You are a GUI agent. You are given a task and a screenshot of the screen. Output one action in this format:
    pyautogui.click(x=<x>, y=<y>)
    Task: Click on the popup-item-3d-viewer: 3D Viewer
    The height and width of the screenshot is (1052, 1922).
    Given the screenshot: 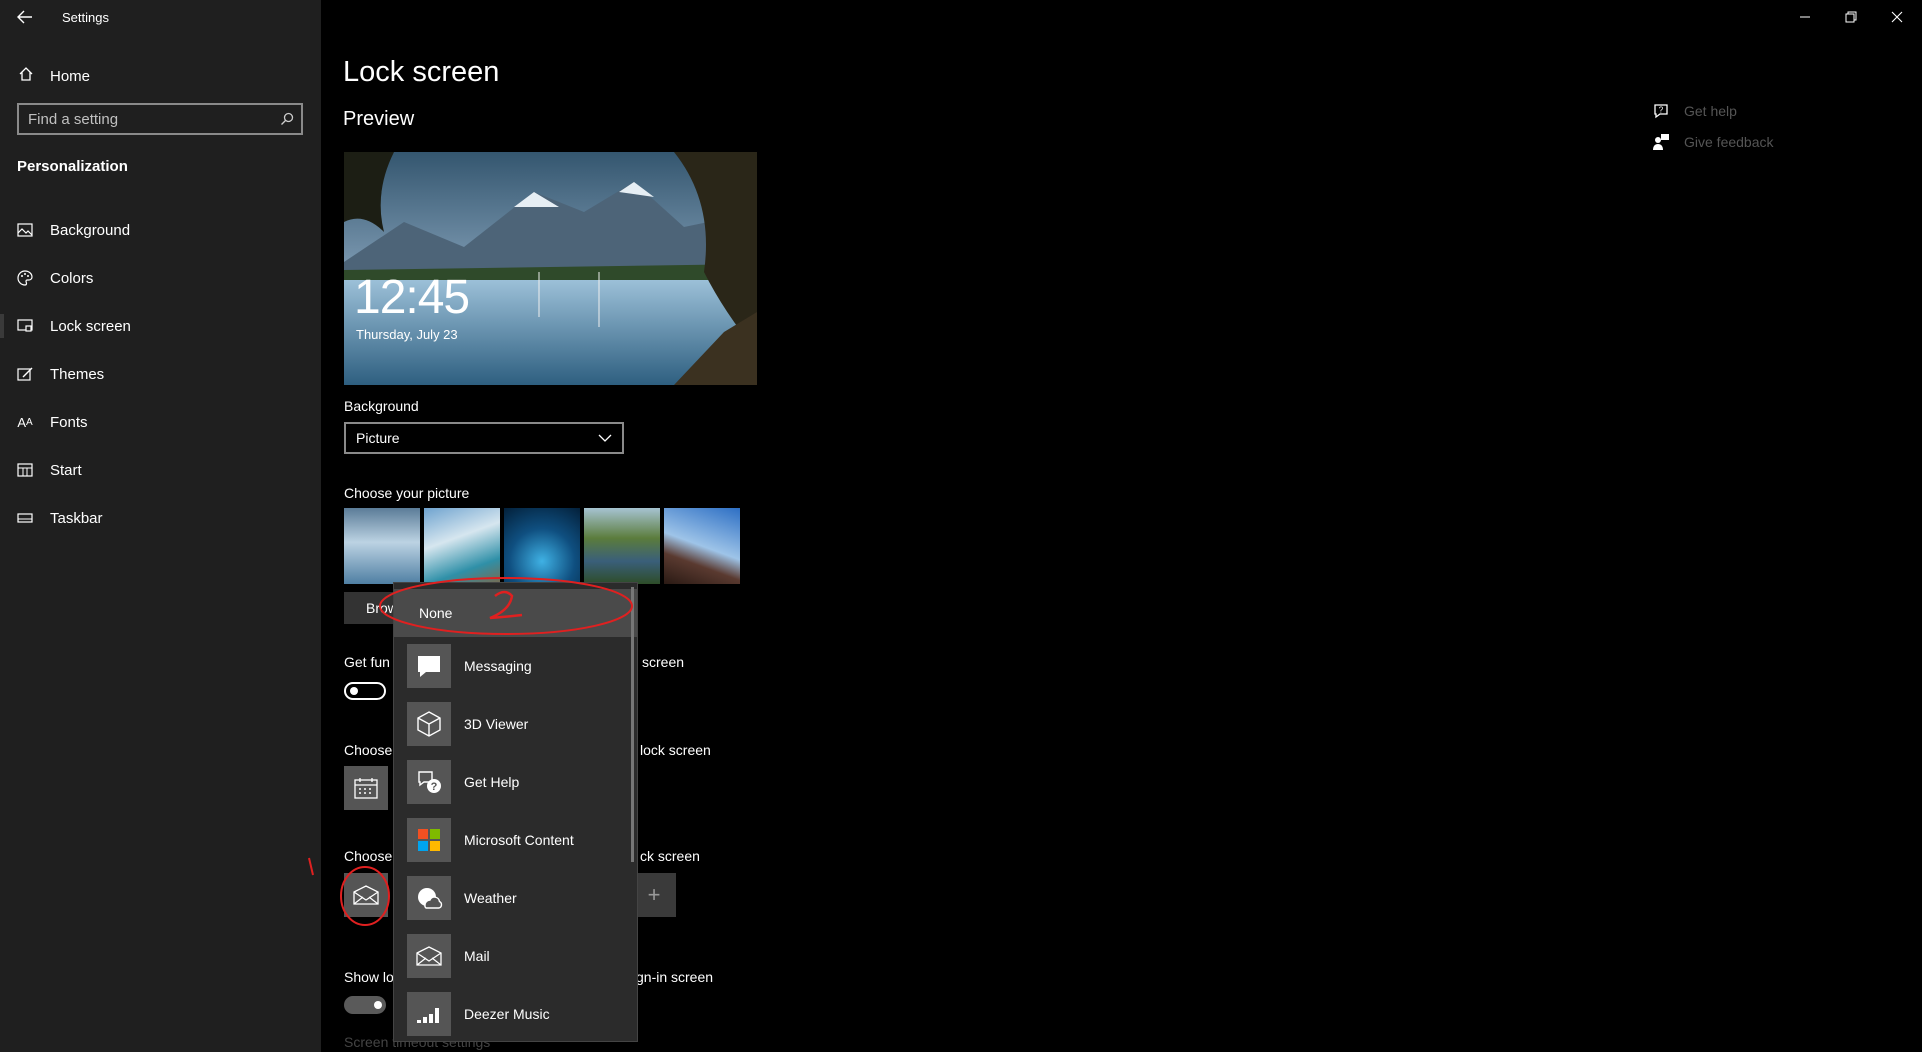 What is the action you would take?
    pyautogui.click(x=515, y=724)
    